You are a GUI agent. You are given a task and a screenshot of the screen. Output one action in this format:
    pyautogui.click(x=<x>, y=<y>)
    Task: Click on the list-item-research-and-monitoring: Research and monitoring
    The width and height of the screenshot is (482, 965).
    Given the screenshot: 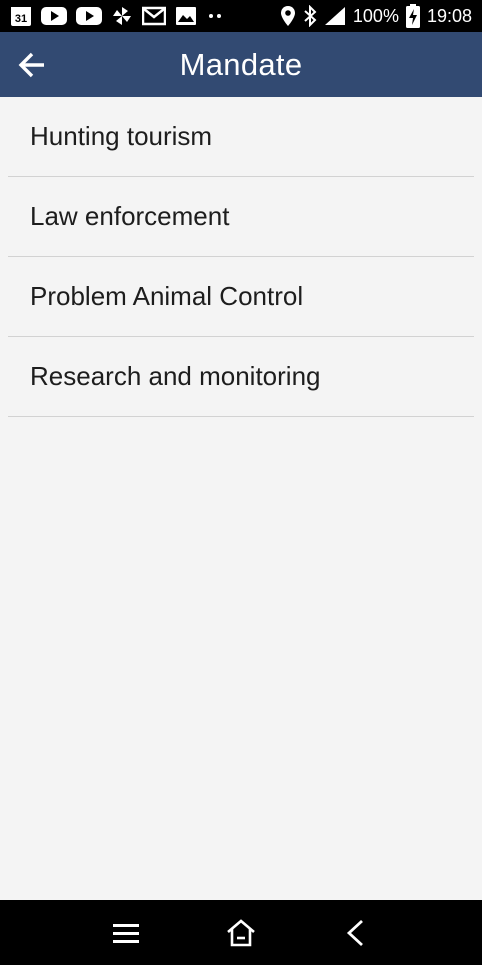 What is the action you would take?
    pyautogui.click(x=241, y=377)
    